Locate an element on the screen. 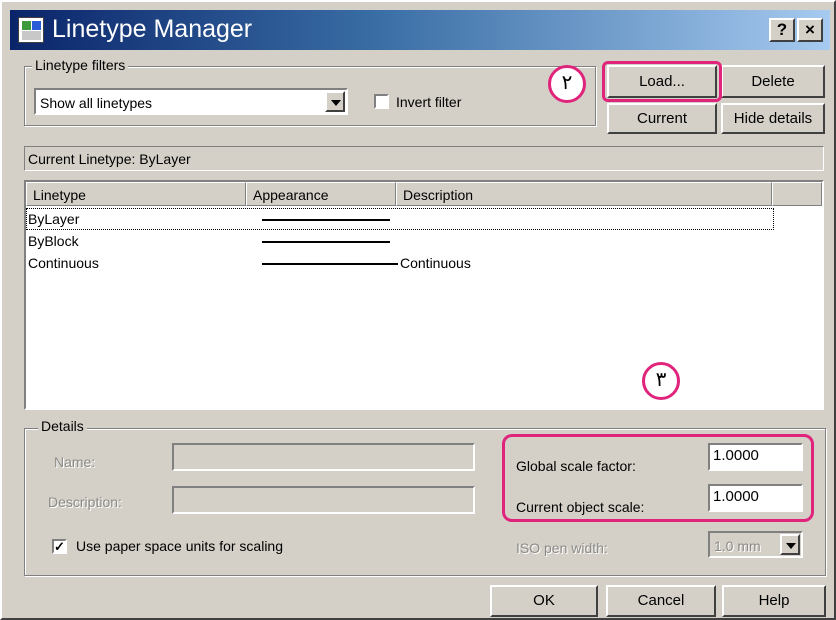  window-title: Linetype Manager is located at coordinates (152, 29).